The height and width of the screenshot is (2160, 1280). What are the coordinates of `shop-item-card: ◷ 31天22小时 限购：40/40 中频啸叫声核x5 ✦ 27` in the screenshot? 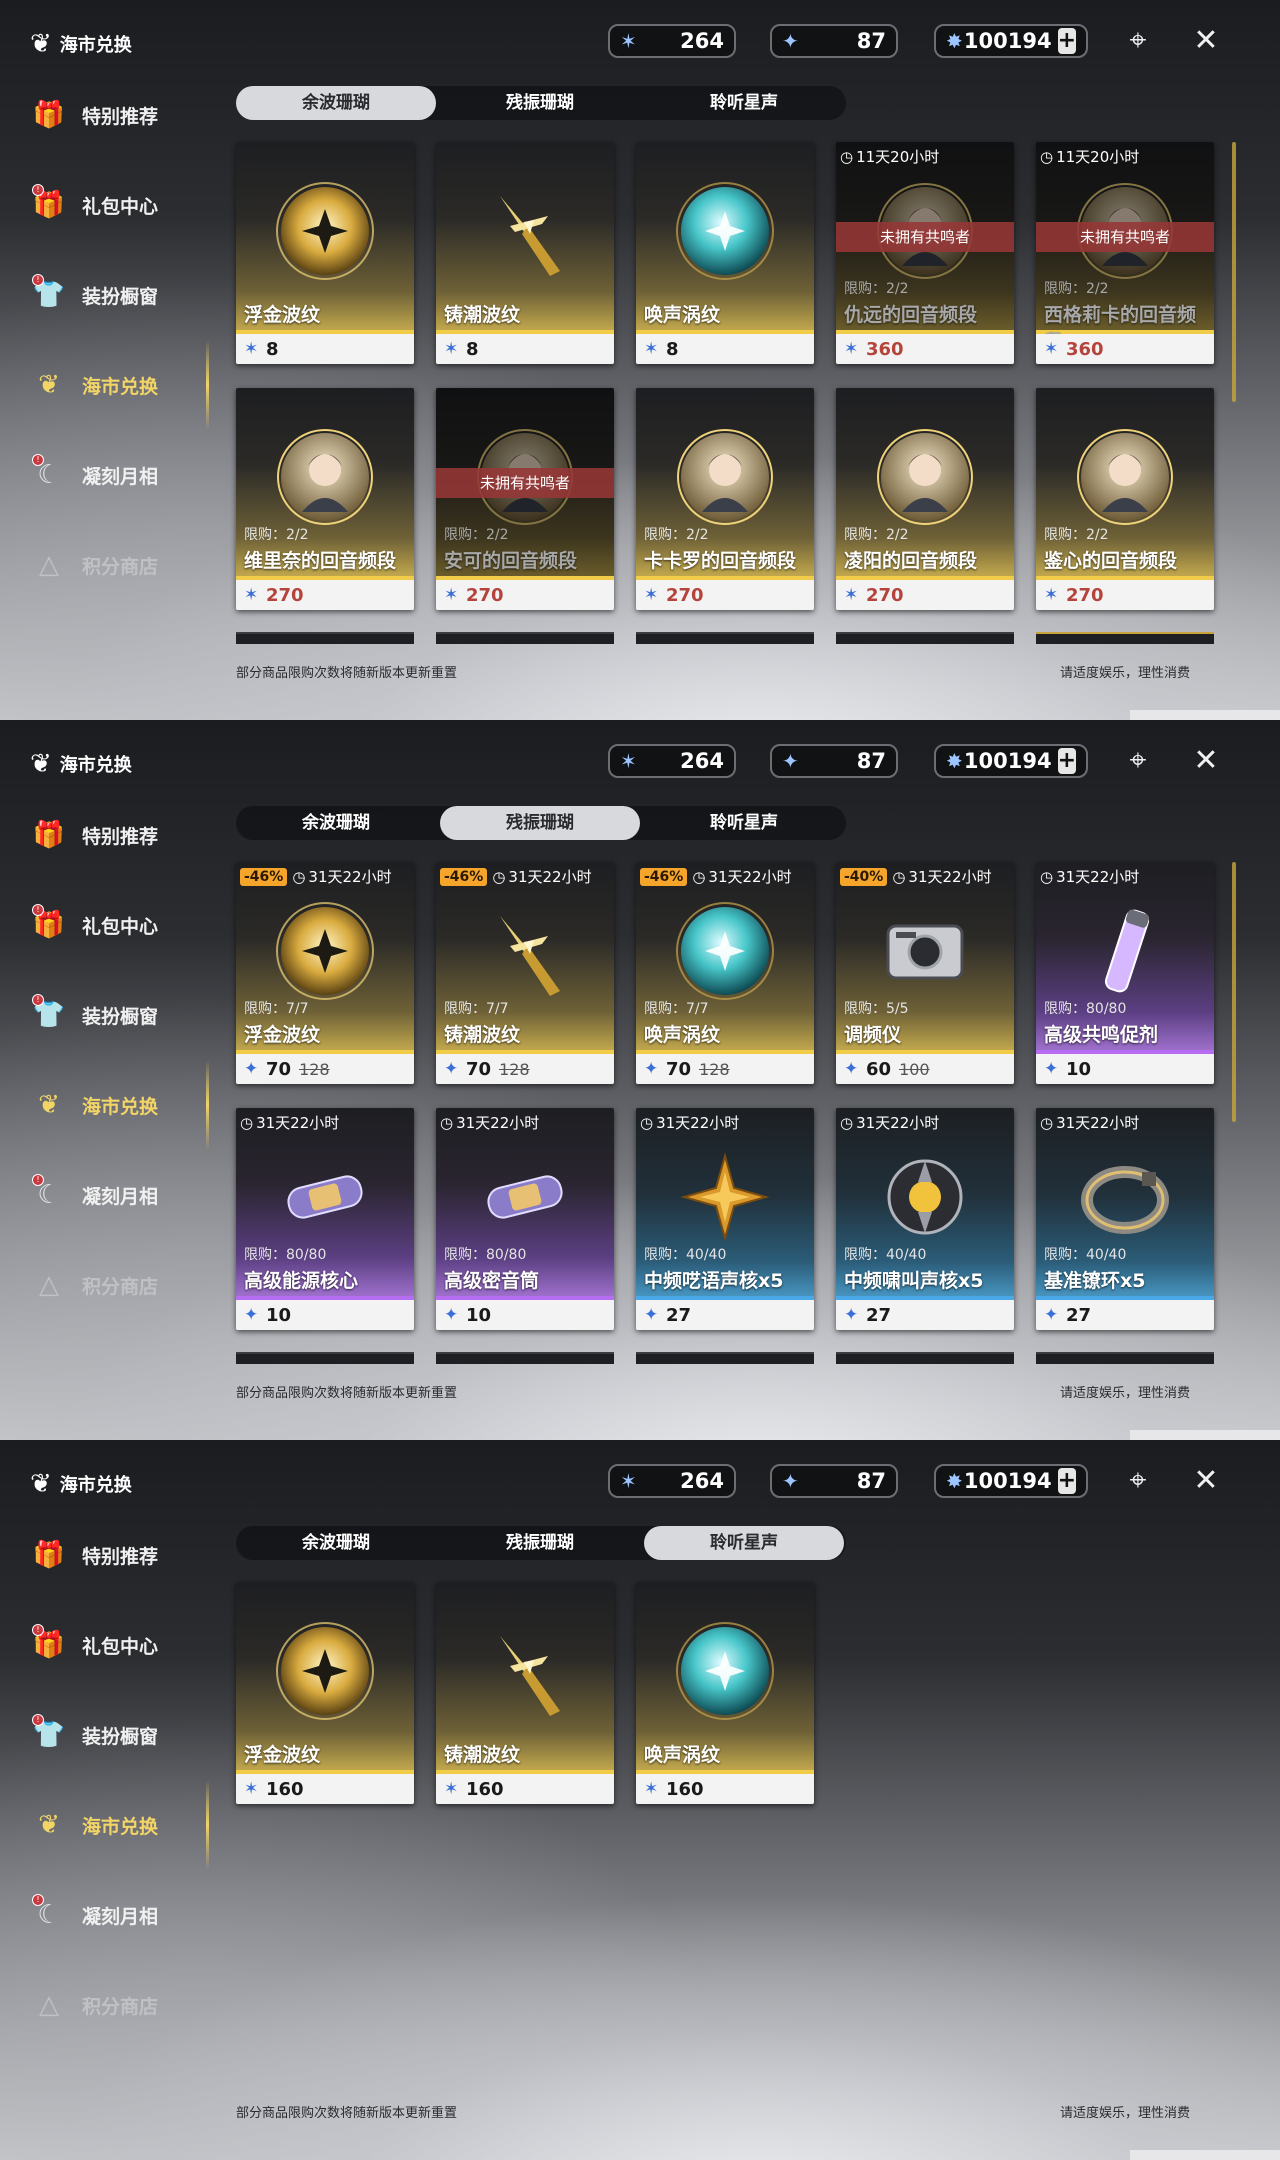 It's located at (925, 1219).